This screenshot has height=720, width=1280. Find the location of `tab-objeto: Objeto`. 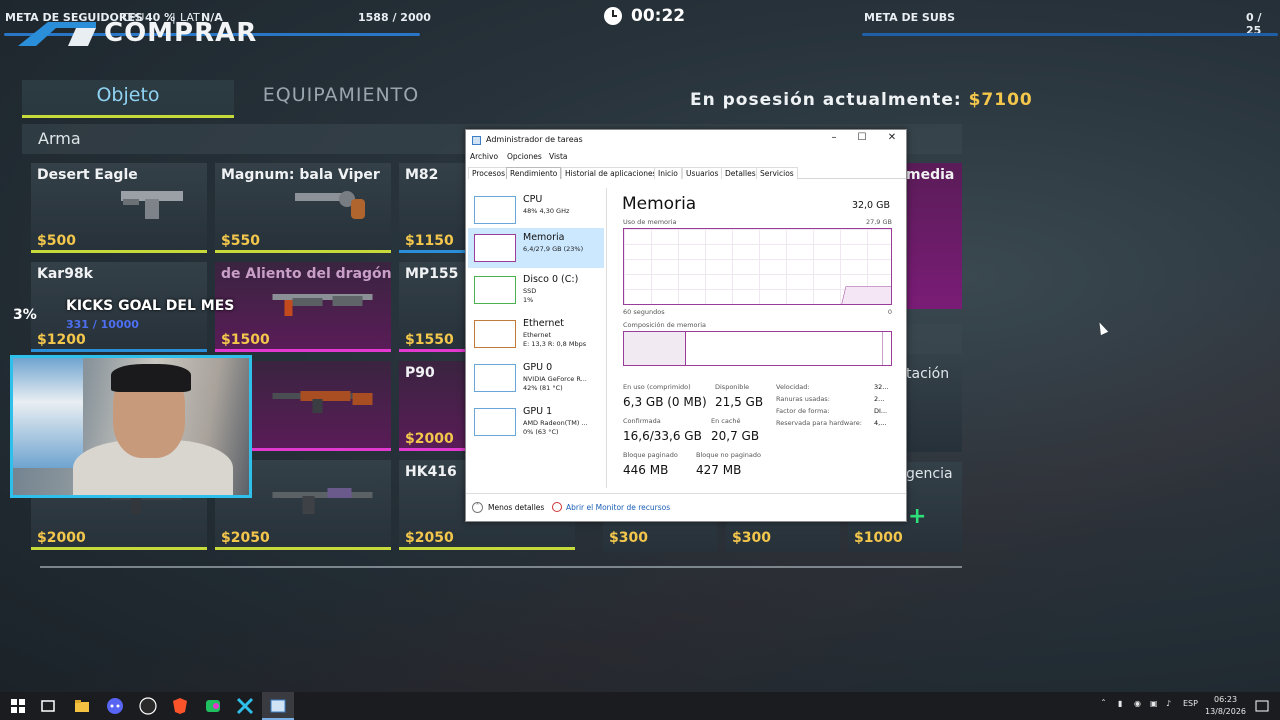

tab-objeto: Objeto is located at coordinates (128, 99).